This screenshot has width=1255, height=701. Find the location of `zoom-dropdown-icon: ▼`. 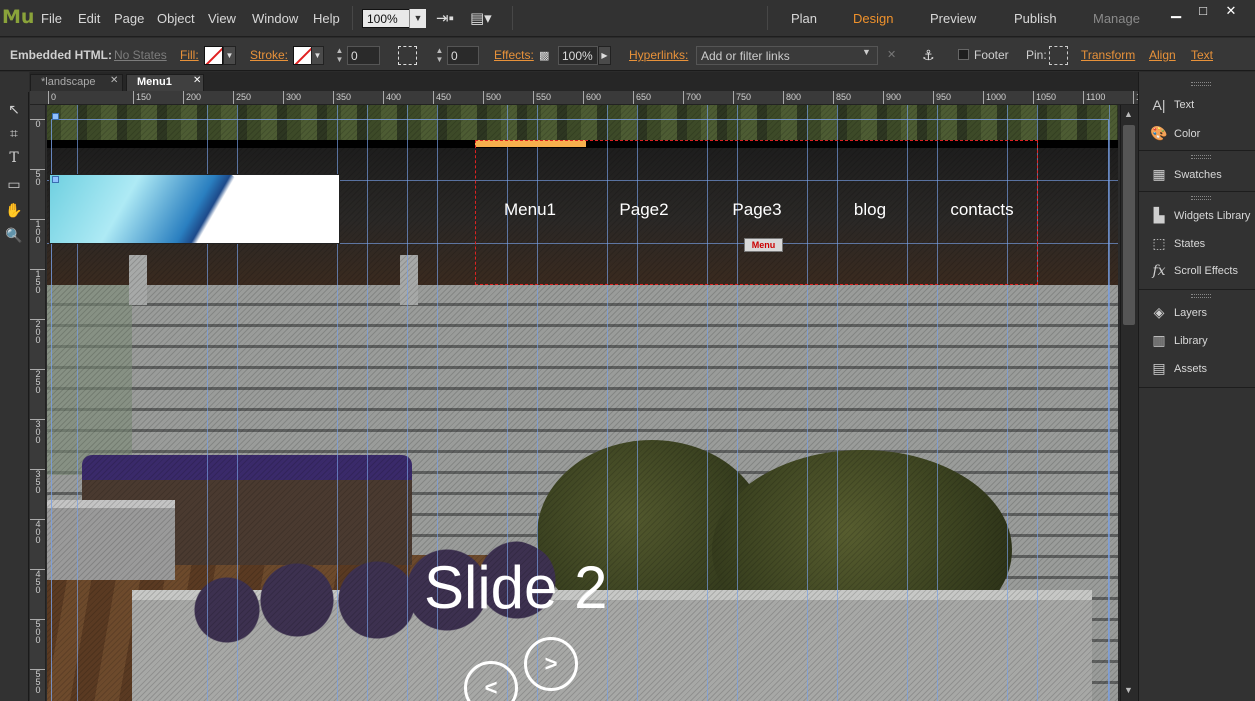

zoom-dropdown-icon: ▼ is located at coordinates (417, 18).